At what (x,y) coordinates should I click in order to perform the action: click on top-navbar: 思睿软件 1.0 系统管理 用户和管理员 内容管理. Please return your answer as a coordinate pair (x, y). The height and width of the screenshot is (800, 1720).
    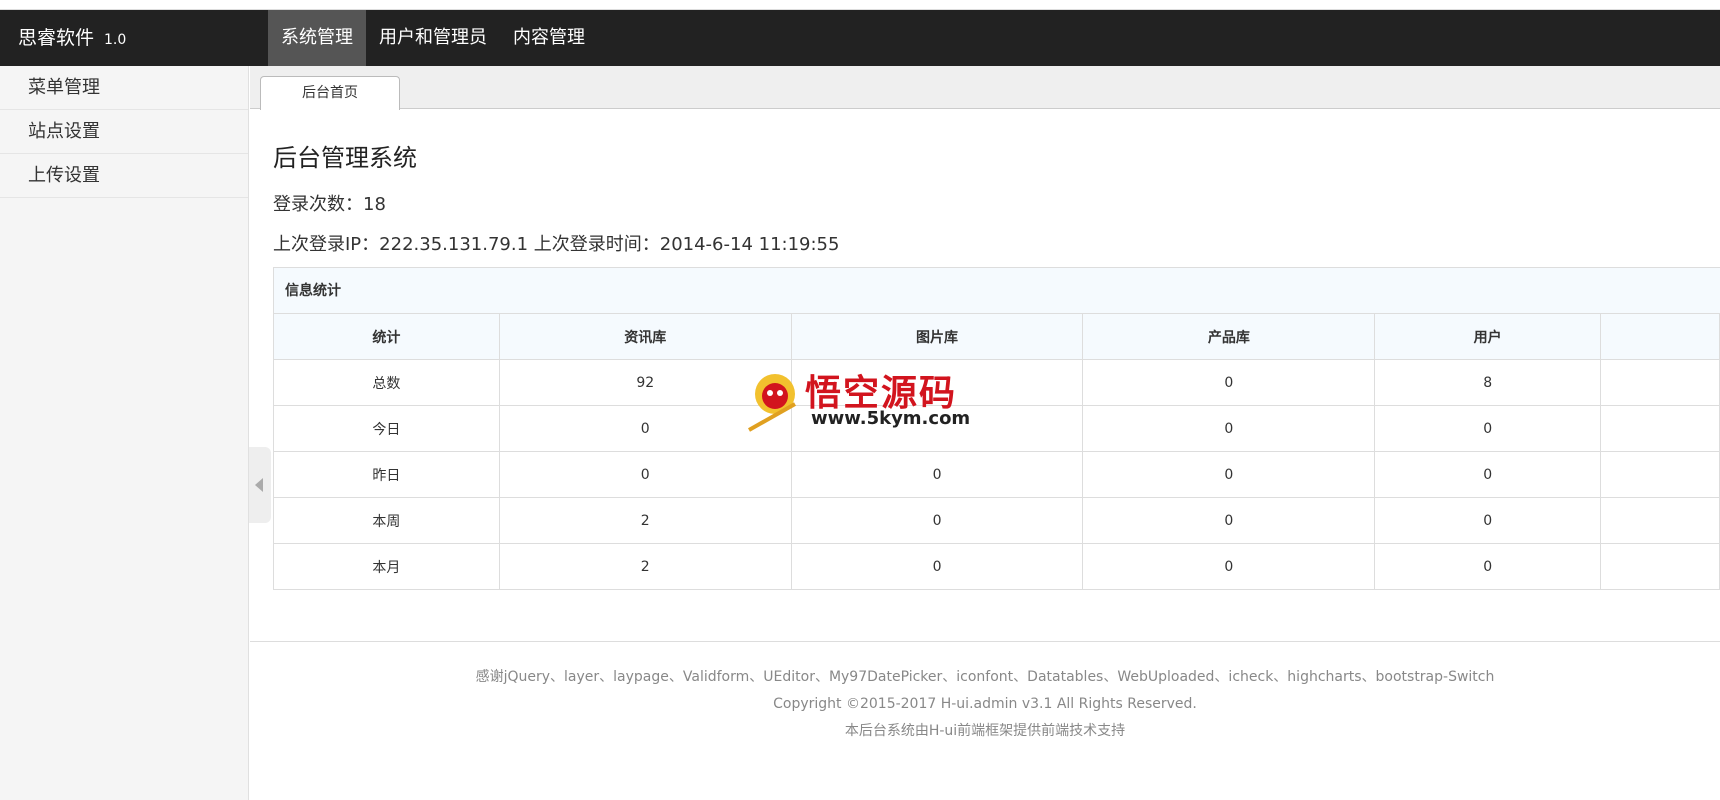
    Looking at the image, I should click on (860, 38).